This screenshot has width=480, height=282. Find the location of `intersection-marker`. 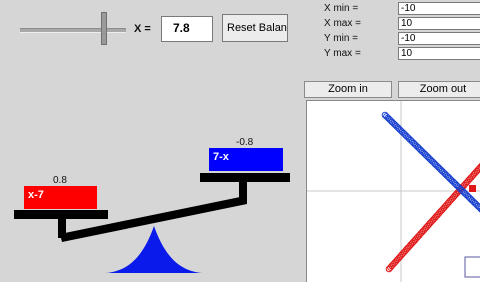

intersection-marker is located at coordinates (472, 188).